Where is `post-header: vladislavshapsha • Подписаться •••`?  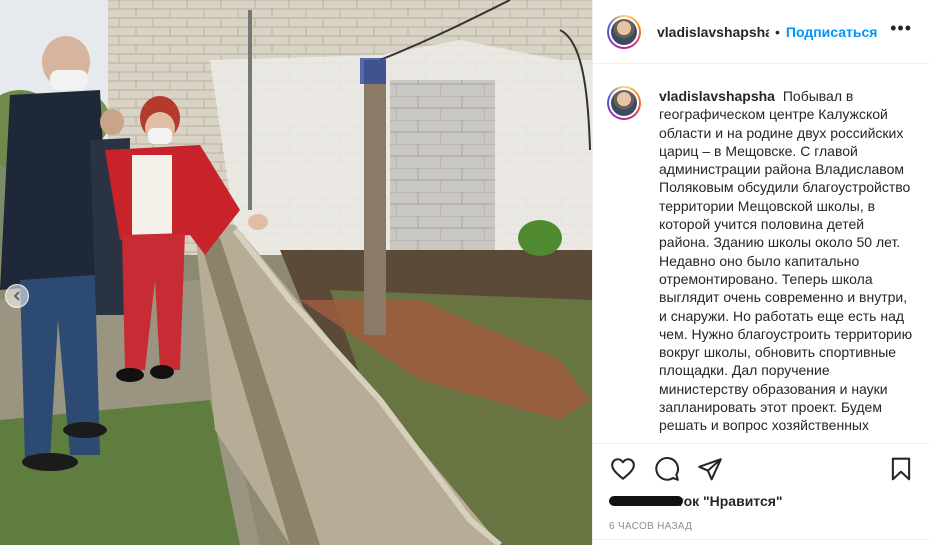 post-header: vladislavshapsha • Подписаться ••• is located at coordinates (761, 32).